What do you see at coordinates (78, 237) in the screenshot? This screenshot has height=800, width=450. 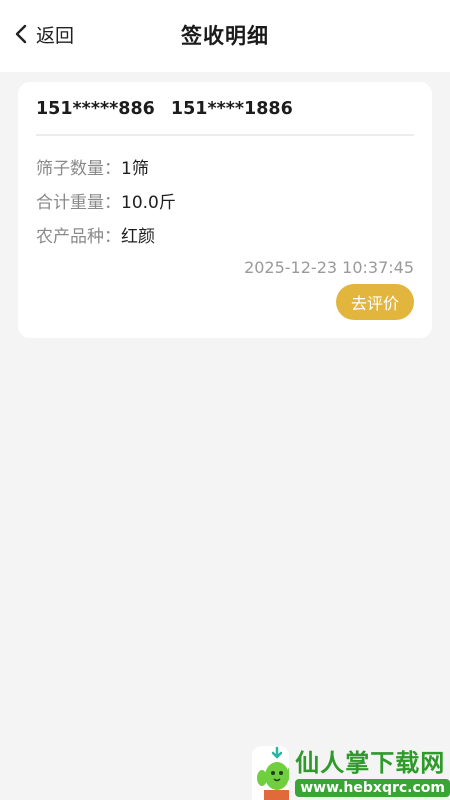 I see `row-label: 农产品种：` at bounding box center [78, 237].